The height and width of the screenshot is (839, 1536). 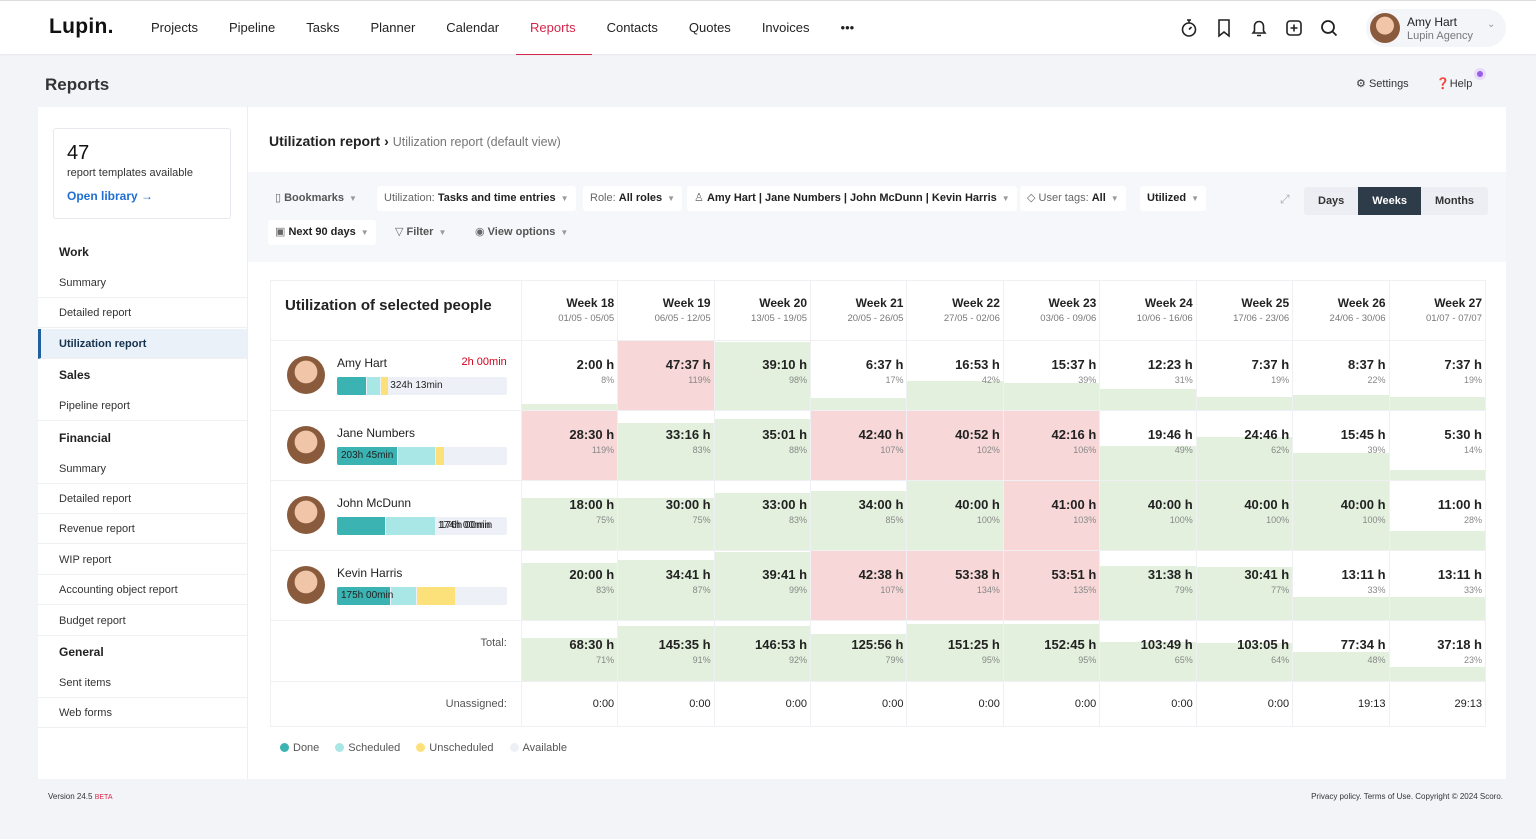 What do you see at coordinates (142, 406) in the screenshot?
I see `sidebar-item-pipeline-report: Pipeline report` at bounding box center [142, 406].